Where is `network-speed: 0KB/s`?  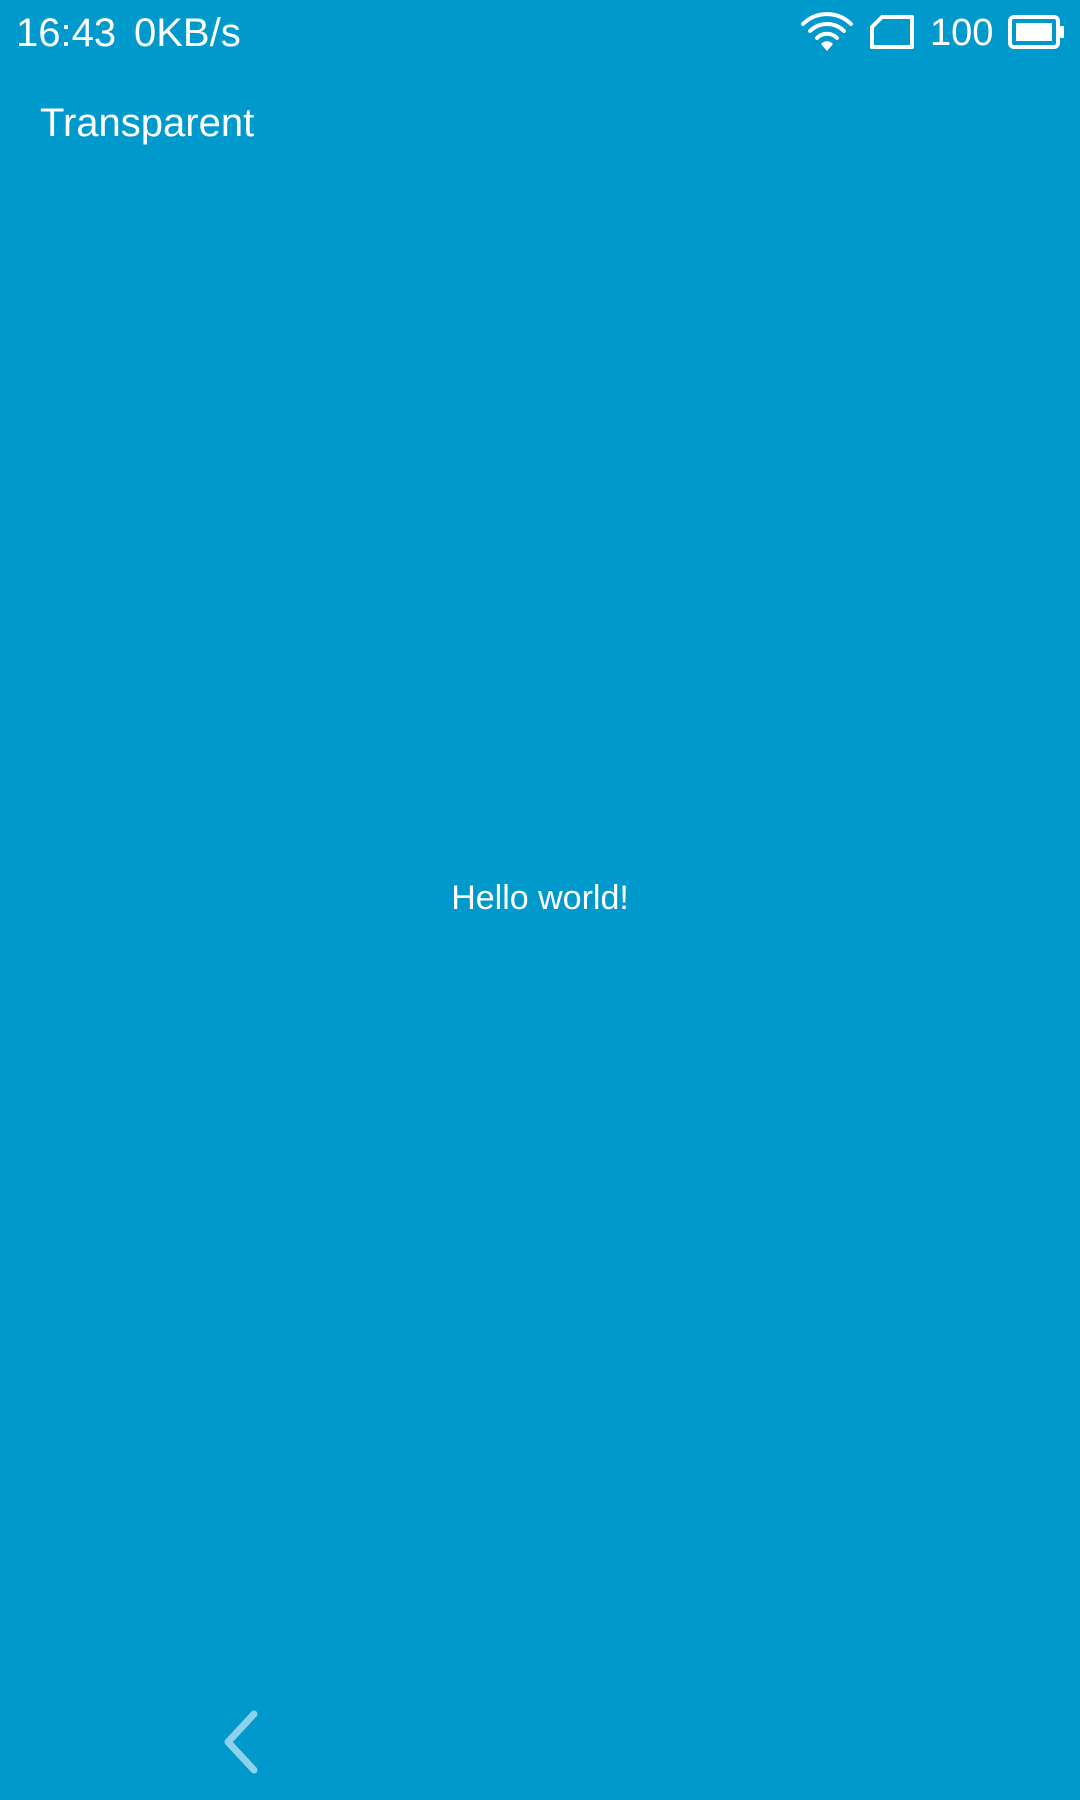
network-speed: 0KB/s is located at coordinates (187, 33).